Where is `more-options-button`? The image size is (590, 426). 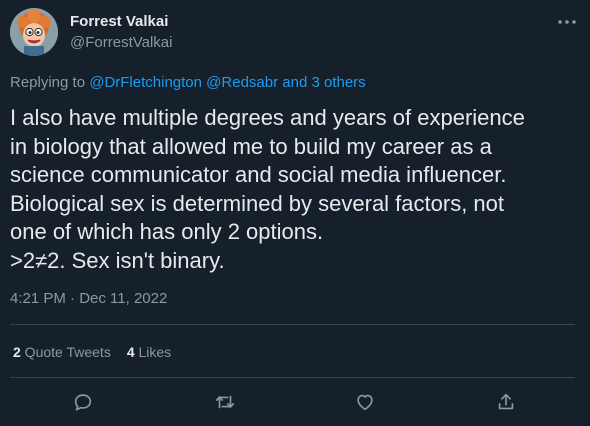
more-options-button is located at coordinates (567, 22).